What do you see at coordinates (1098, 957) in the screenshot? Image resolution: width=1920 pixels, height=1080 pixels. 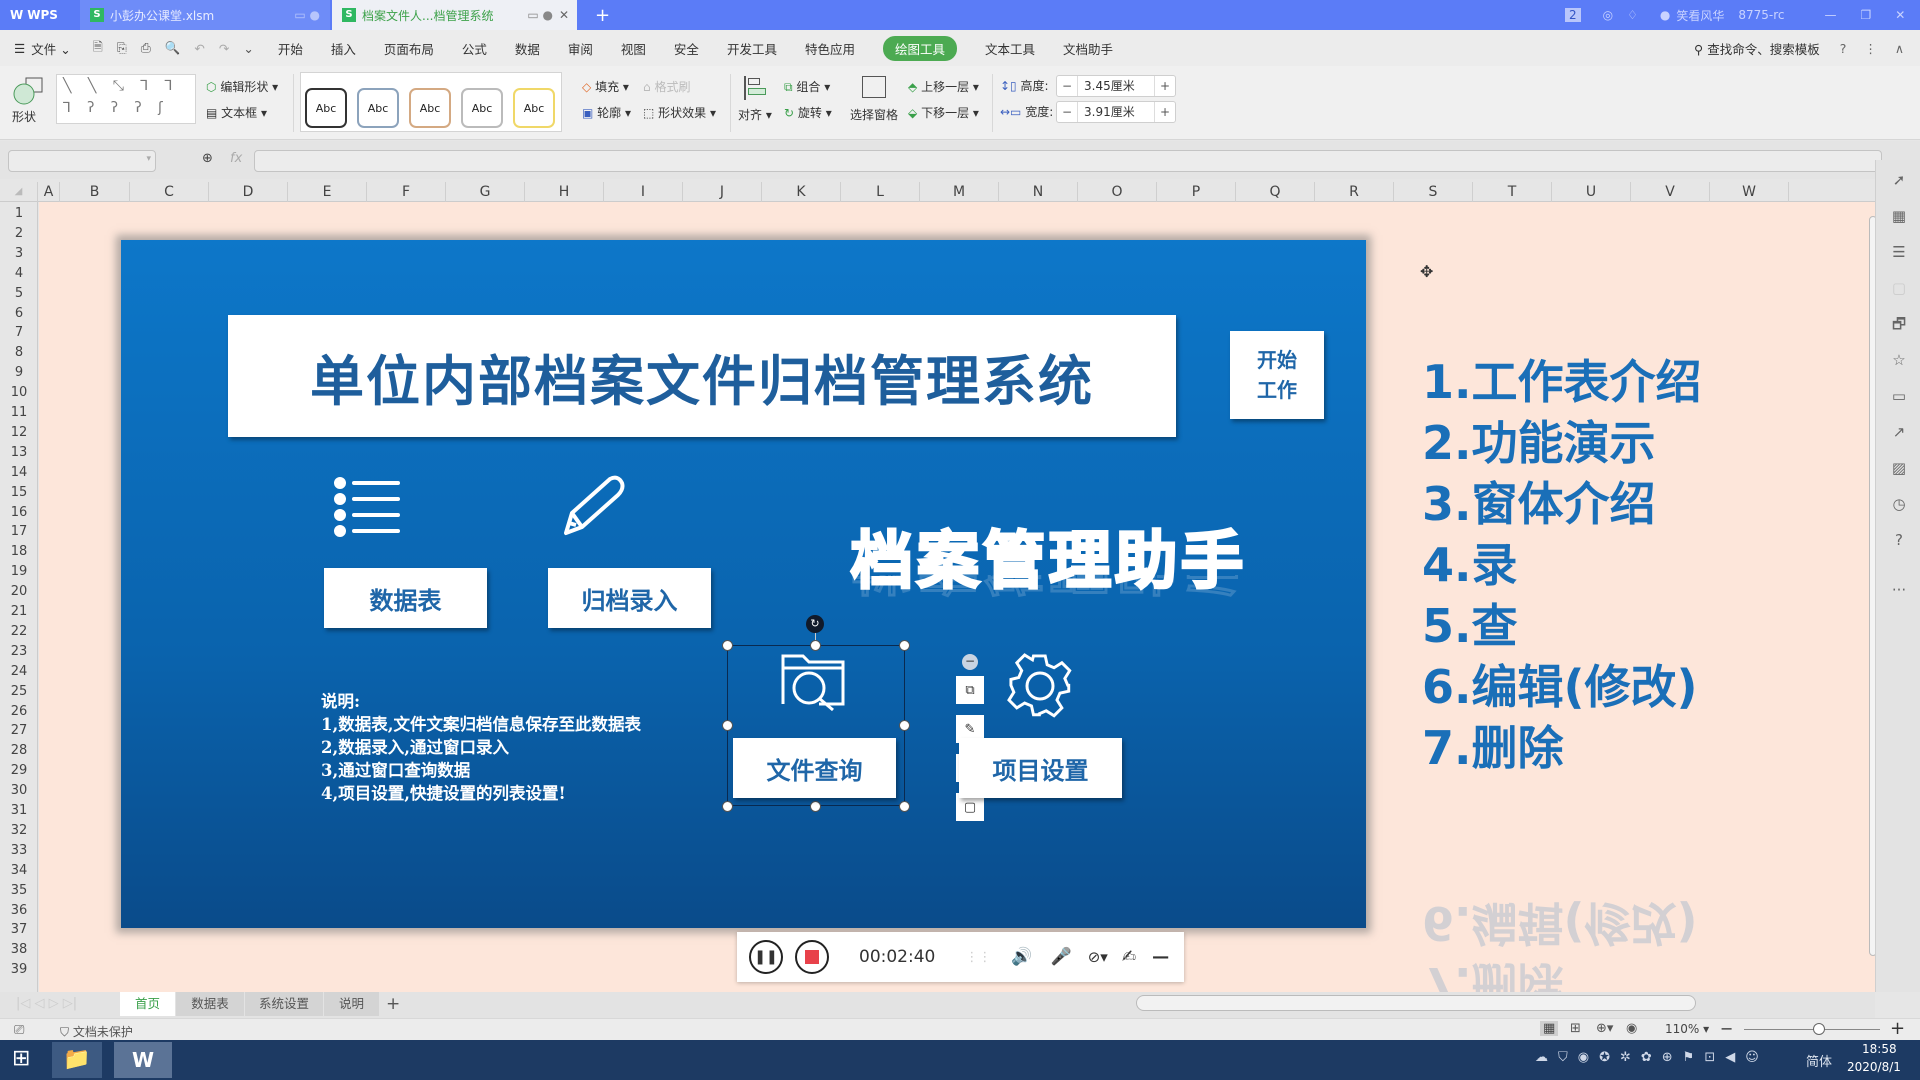 I see `camera-off-icon: ⊘▾` at bounding box center [1098, 957].